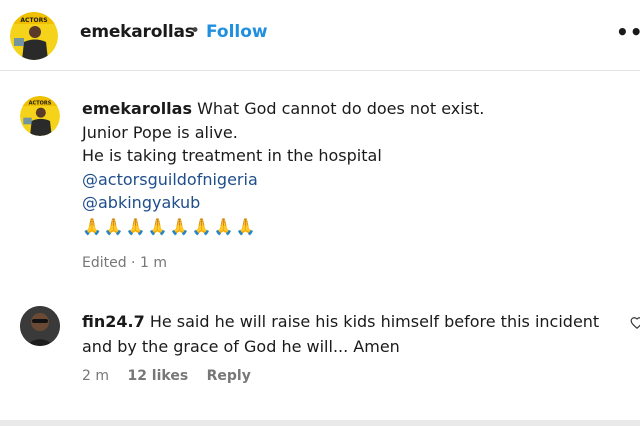  What do you see at coordinates (628, 32) in the screenshot?
I see `more-options-icon: •••` at bounding box center [628, 32].